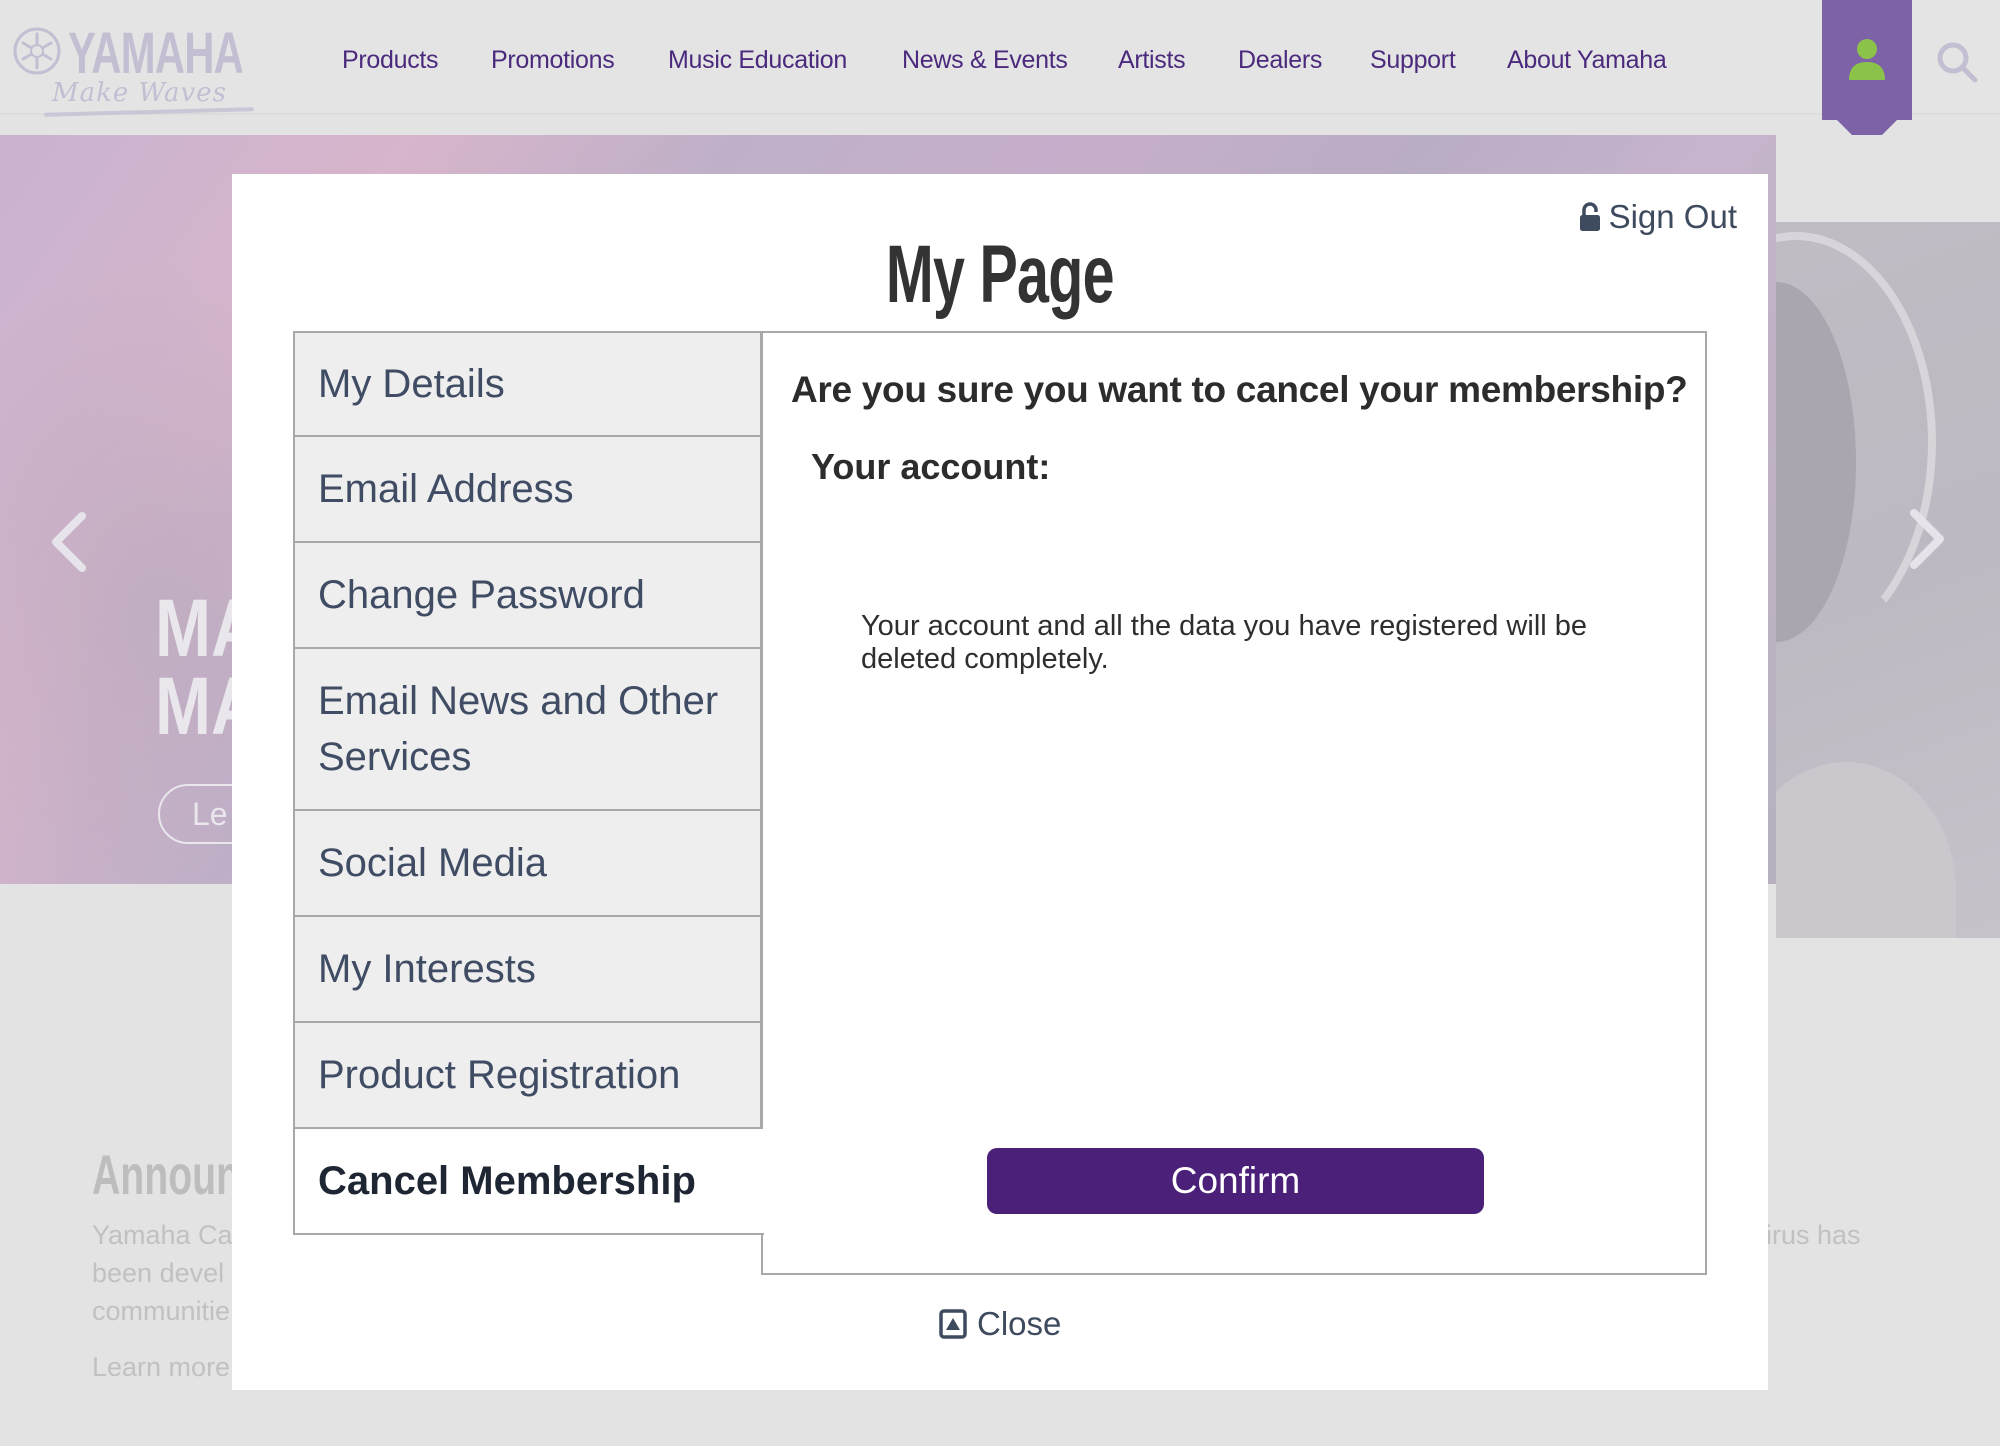 This screenshot has height=1446, width=2000. What do you see at coordinates (507, 1181) in the screenshot?
I see `sidebar-item-label: Cancel Membership` at bounding box center [507, 1181].